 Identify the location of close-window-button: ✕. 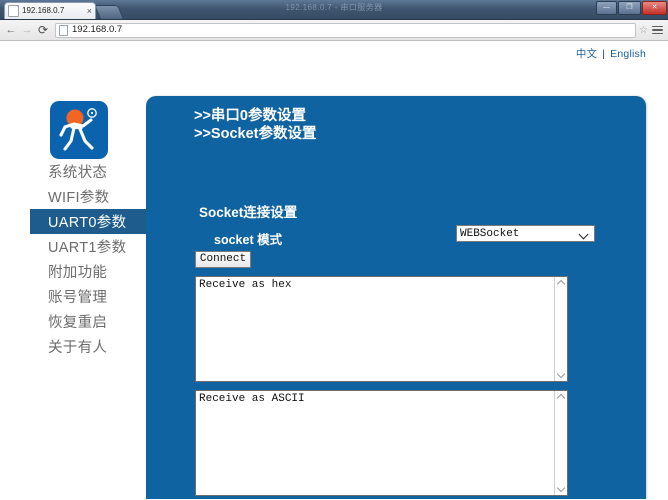
(654, 8).